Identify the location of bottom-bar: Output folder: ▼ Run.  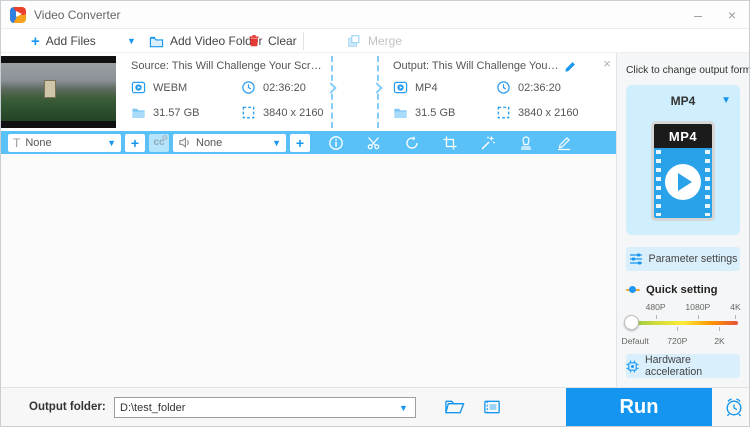
(375, 406).